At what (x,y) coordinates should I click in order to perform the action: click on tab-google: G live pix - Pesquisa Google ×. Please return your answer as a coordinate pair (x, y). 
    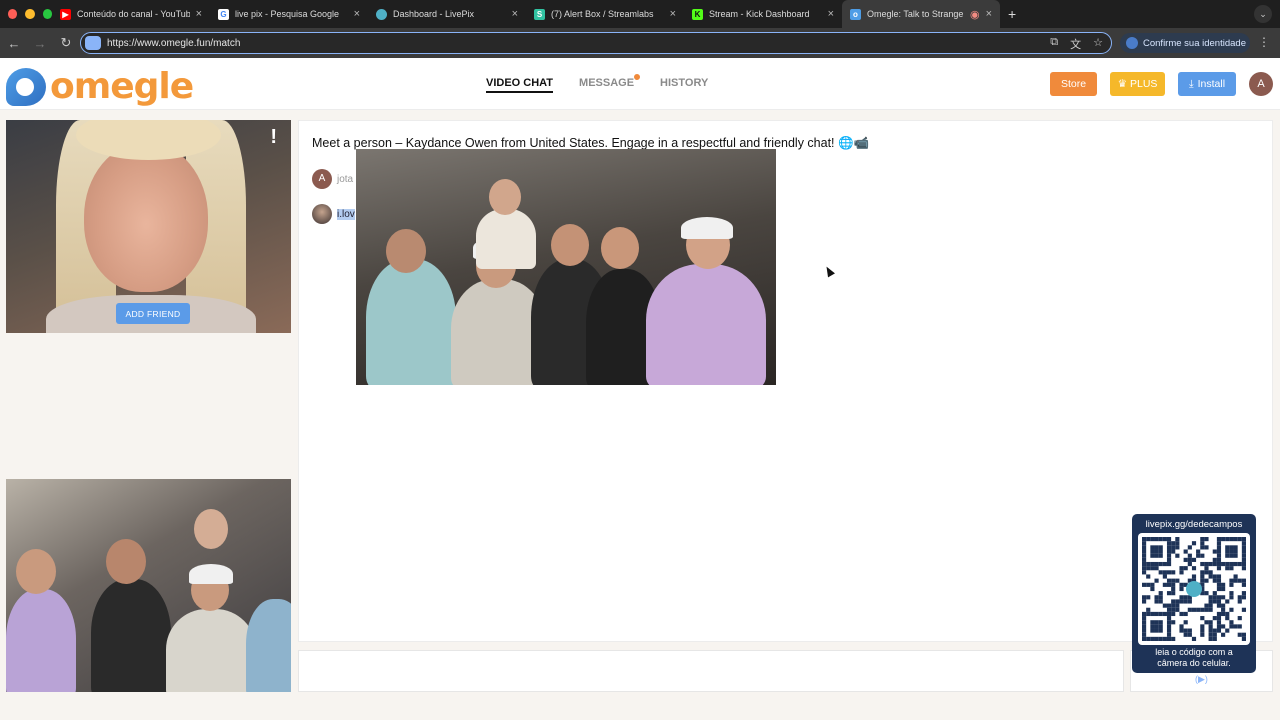
    Looking at the image, I should click on (289, 14).